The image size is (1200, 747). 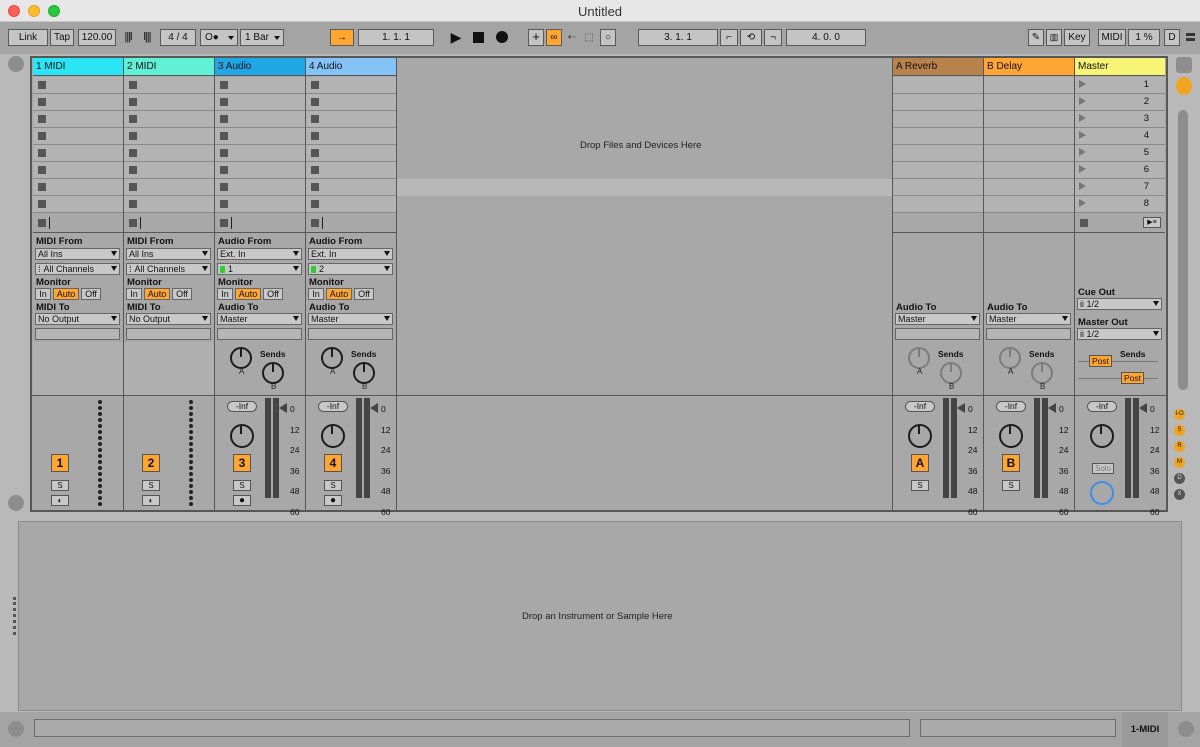 What do you see at coordinates (1120, 119) in the screenshot?
I see `scene-slot: 3` at bounding box center [1120, 119].